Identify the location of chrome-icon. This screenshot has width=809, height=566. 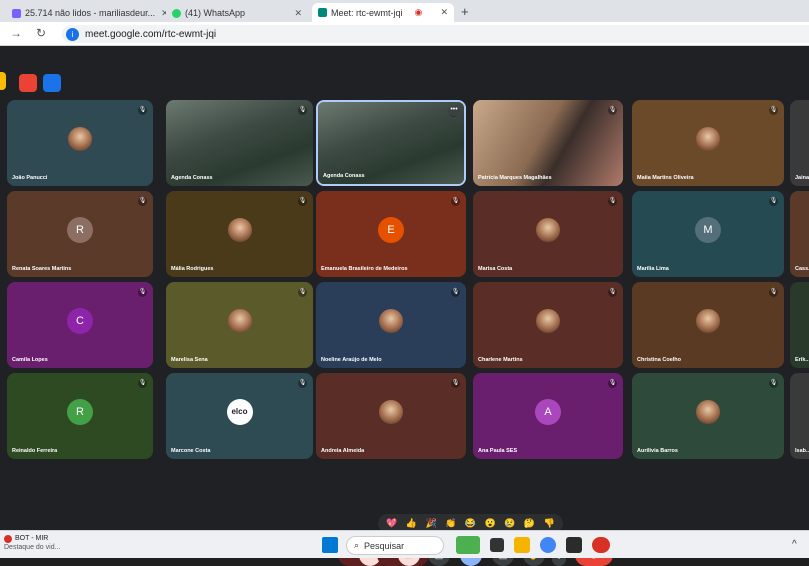
(548, 545).